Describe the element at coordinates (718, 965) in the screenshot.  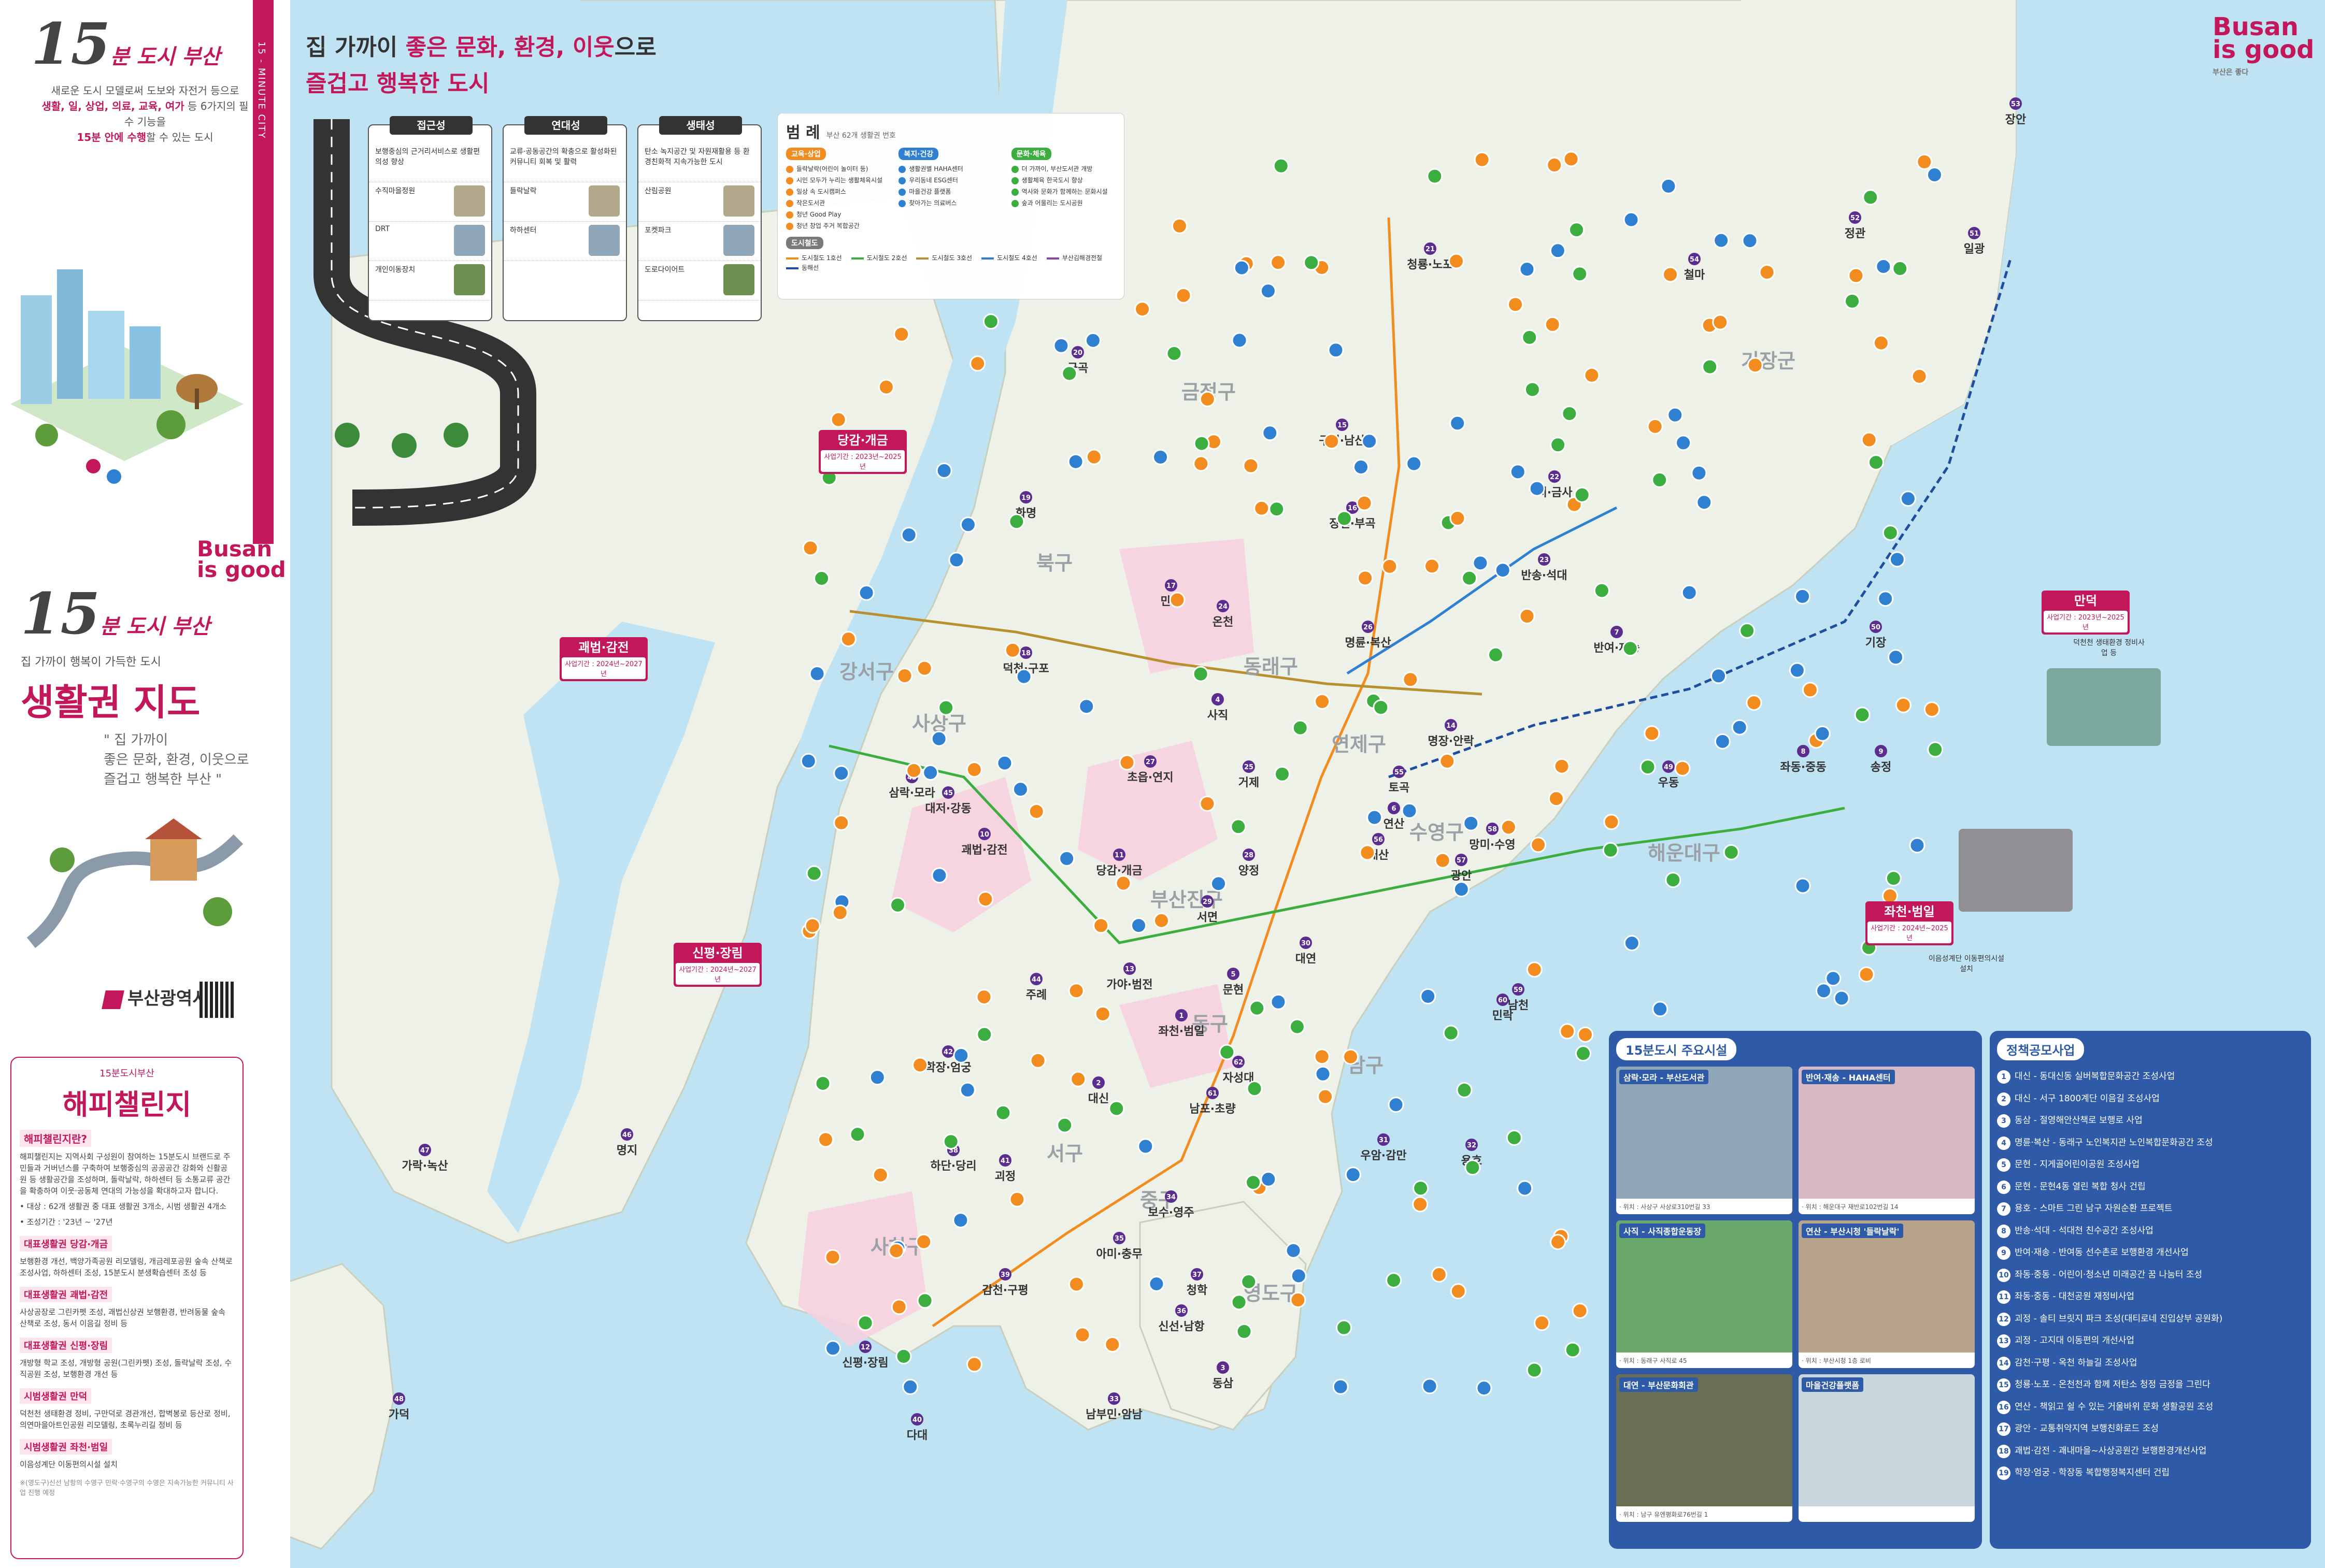
I see `callout-sinpyeong-jangnim: 신평·장림 사업기간 : 2024년~2027년` at that location.